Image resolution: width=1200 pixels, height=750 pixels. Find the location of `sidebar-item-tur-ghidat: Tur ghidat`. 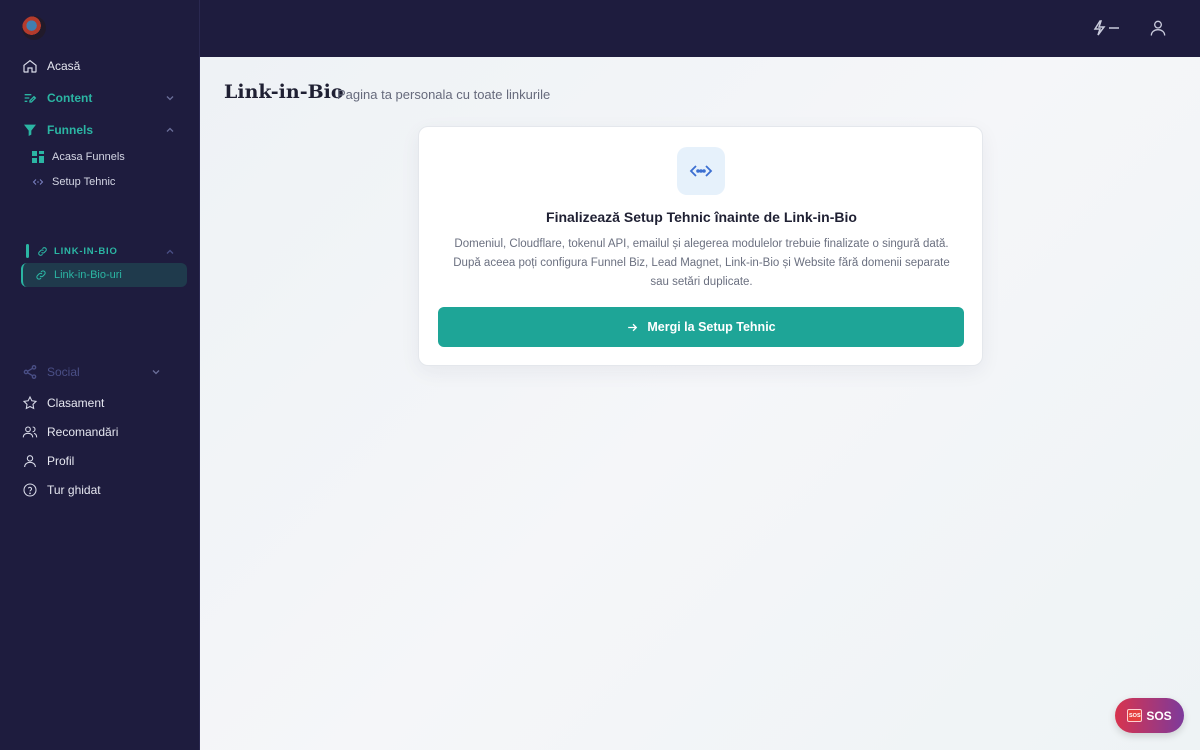

sidebar-item-tur-ghidat: Tur ghidat is located at coordinates (61, 490).